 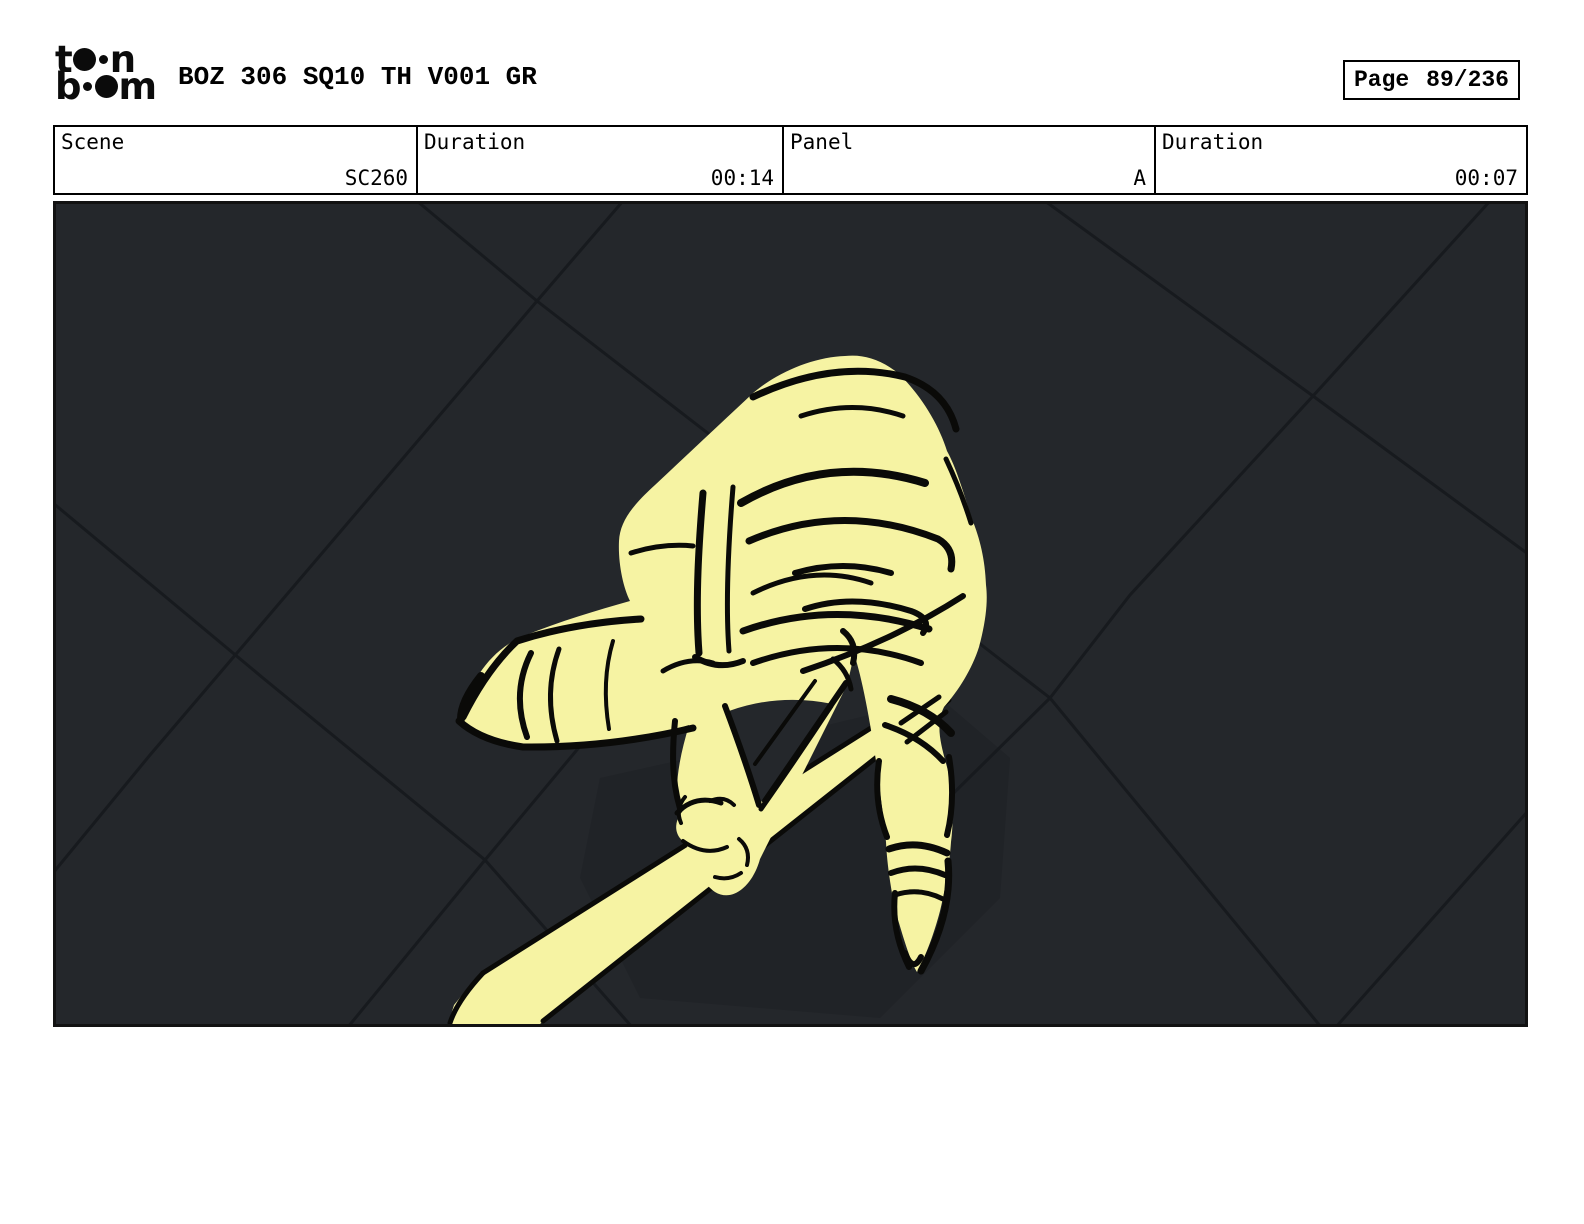 What do you see at coordinates (742, 178) in the screenshot?
I see `duration-value: 00:14` at bounding box center [742, 178].